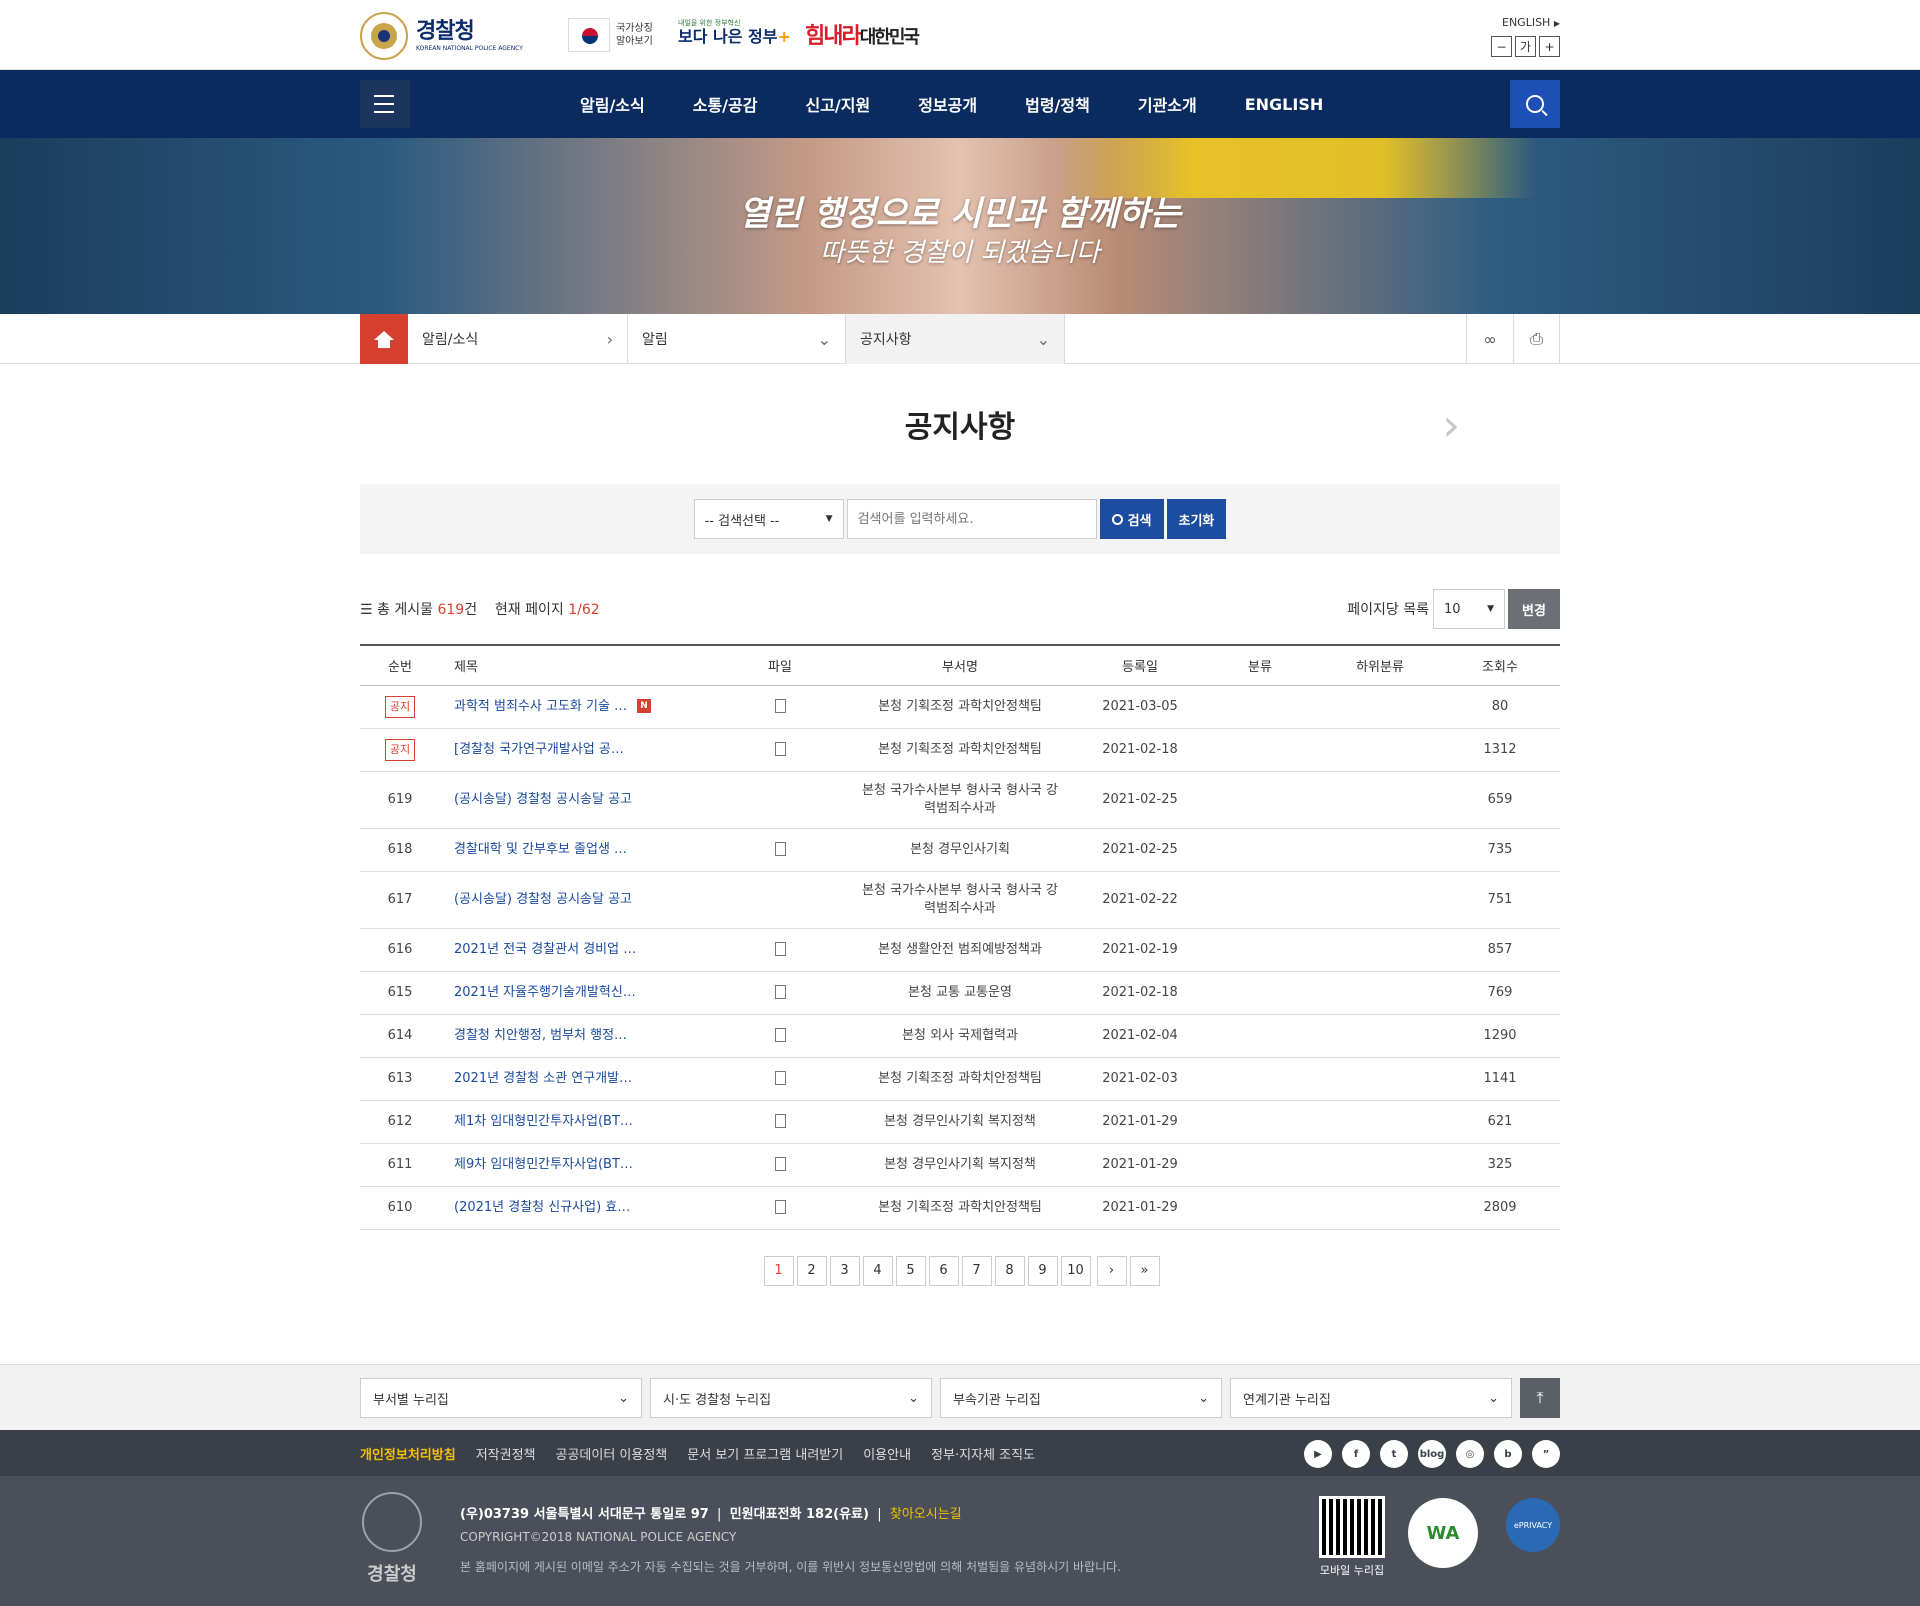 This screenshot has width=1920, height=1606. Describe the element at coordinates (877, 1270) in the screenshot. I see `page-4-button: 4` at that location.